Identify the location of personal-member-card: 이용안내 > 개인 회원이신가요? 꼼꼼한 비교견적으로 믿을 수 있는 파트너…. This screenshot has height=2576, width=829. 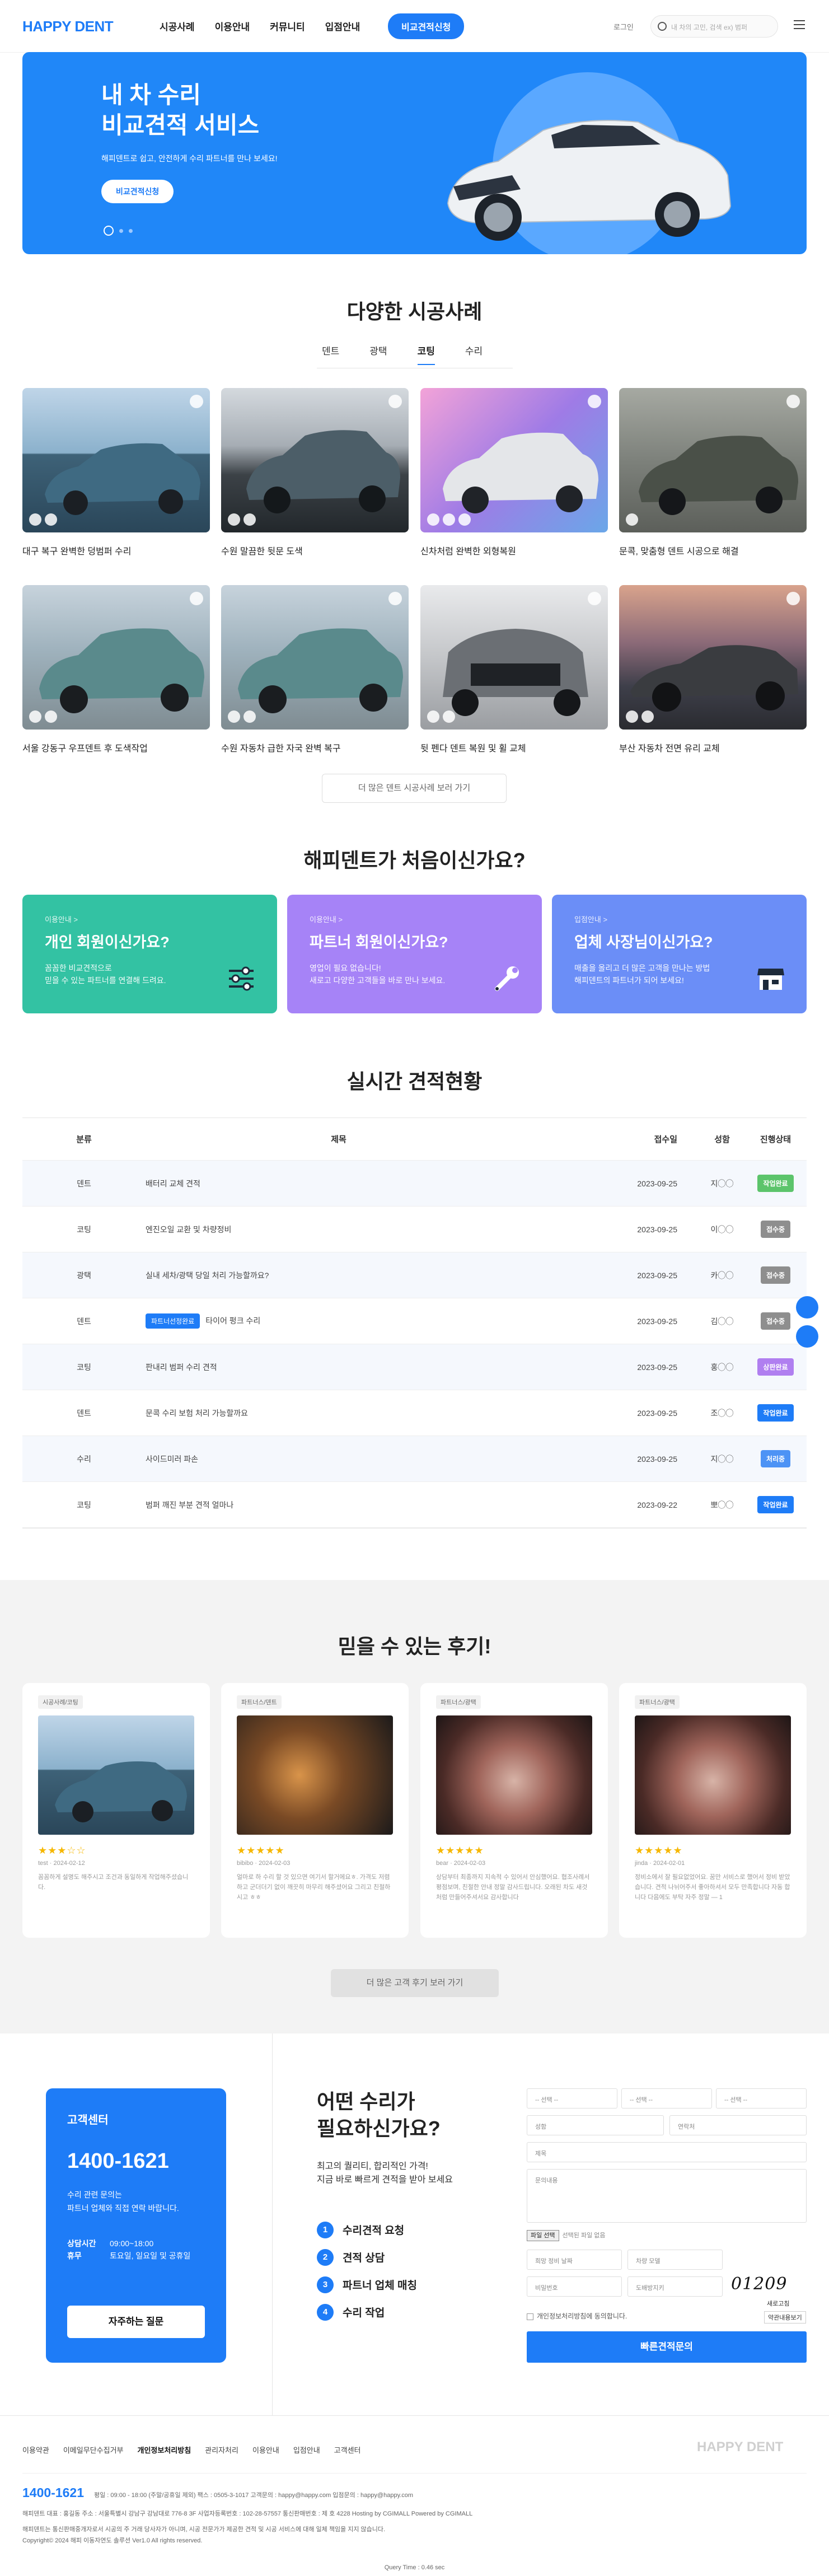
(149, 954).